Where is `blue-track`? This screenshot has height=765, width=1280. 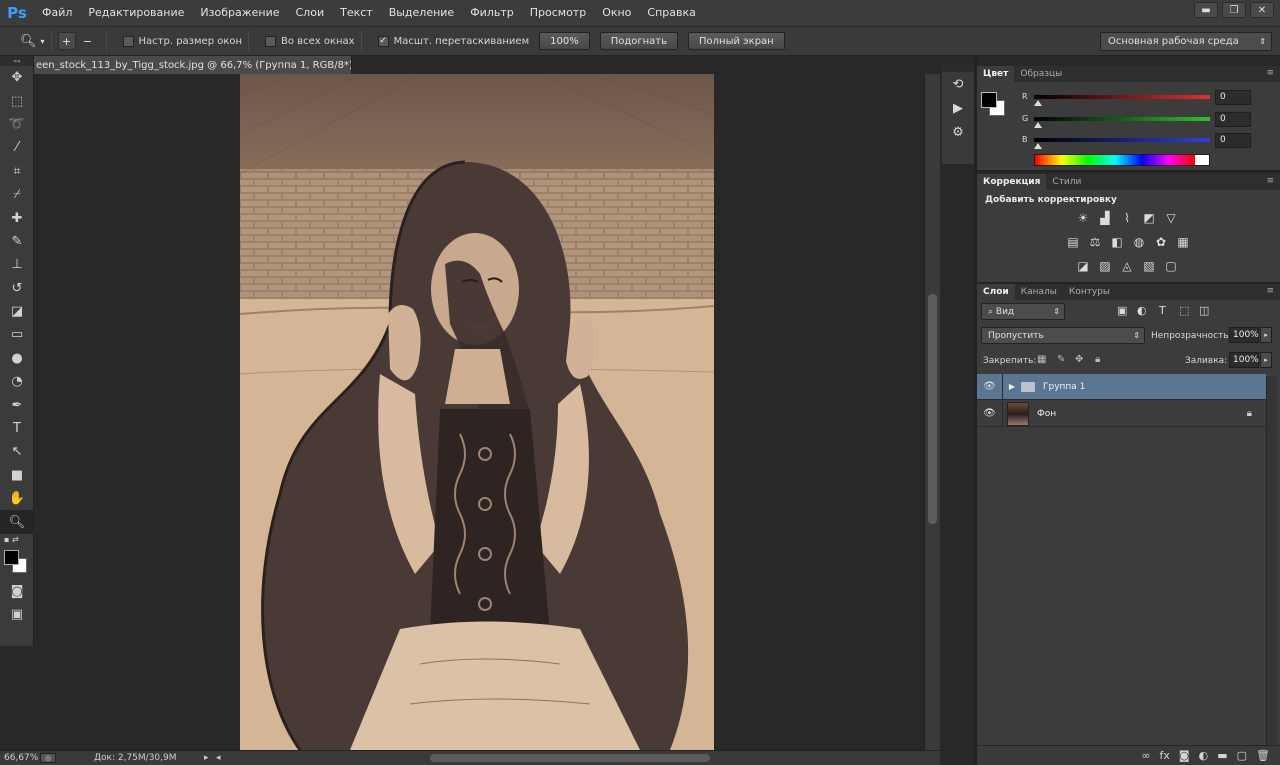
blue-track is located at coordinates (1122, 140).